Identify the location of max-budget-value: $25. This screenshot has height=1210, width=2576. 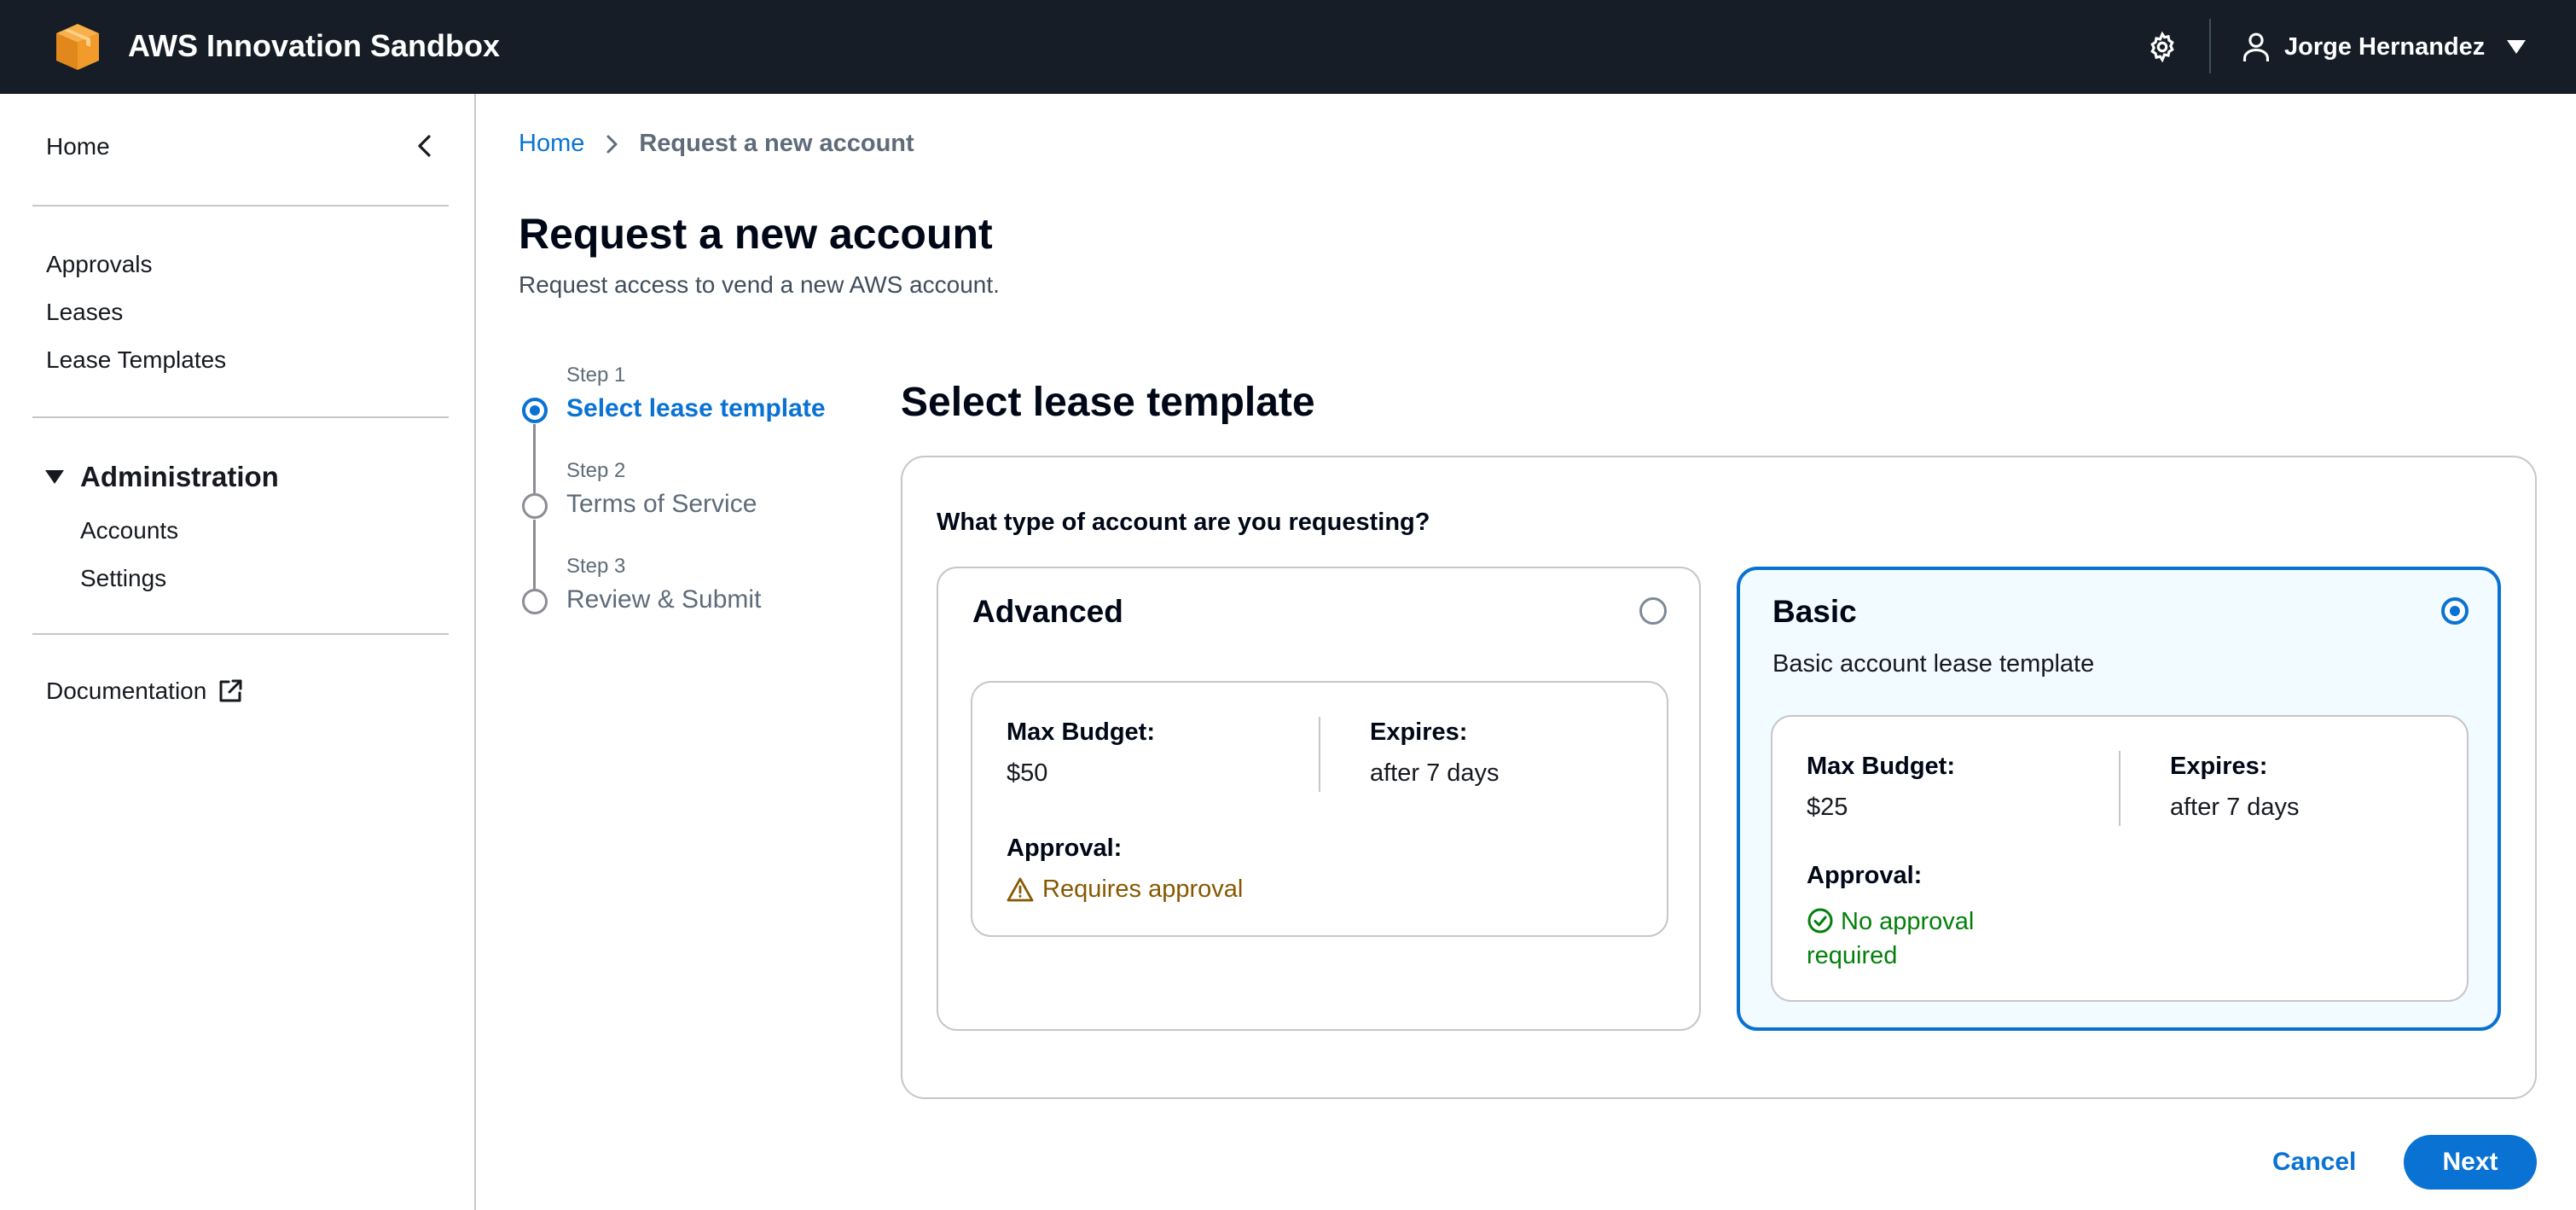
(1827, 807).